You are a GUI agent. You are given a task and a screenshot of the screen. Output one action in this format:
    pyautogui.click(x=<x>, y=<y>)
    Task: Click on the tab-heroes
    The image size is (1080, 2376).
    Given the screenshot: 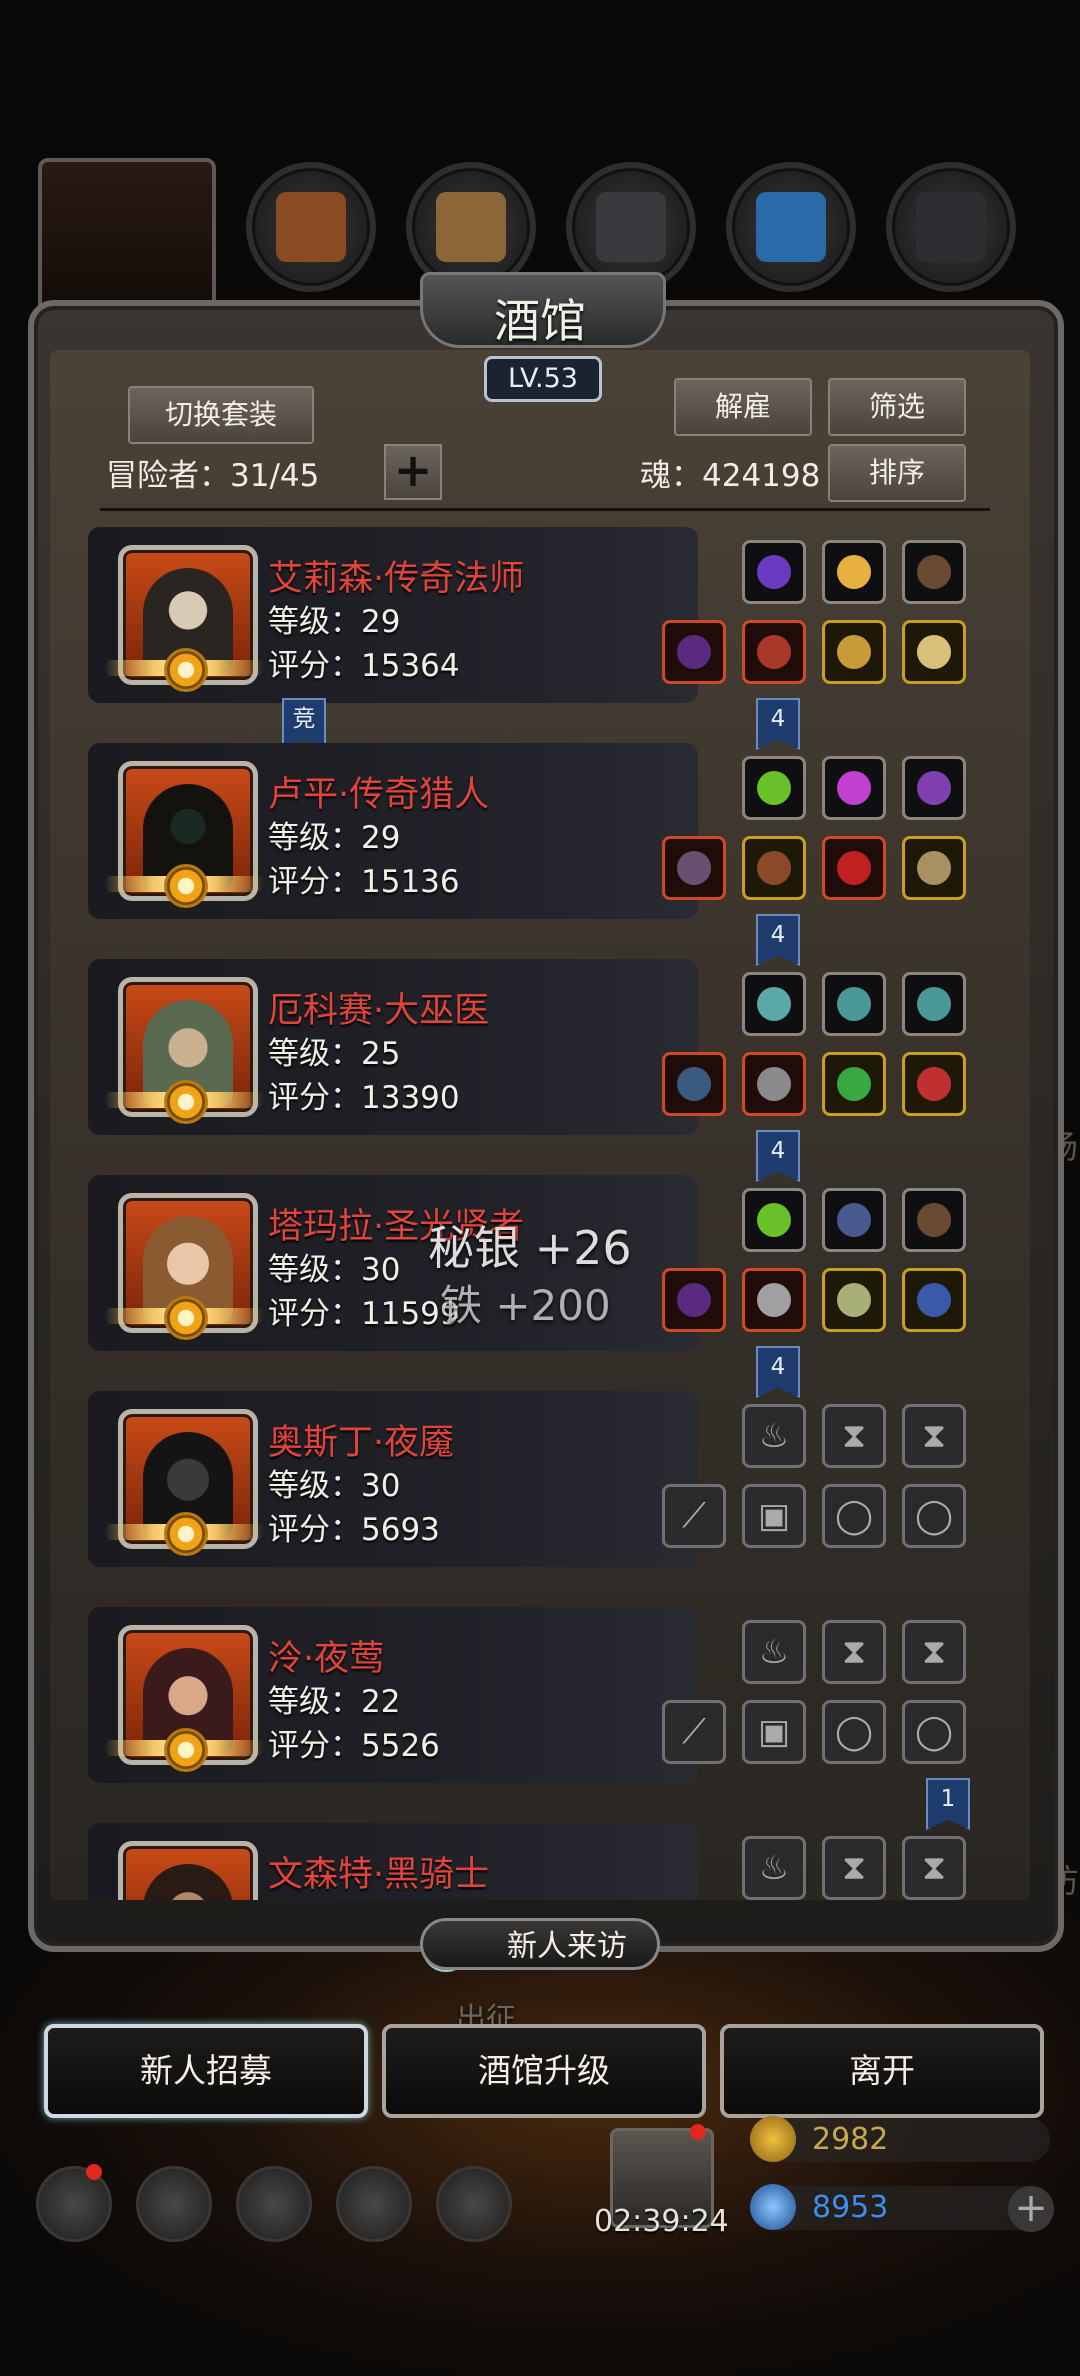 What is the action you would take?
    pyautogui.click(x=127, y=237)
    